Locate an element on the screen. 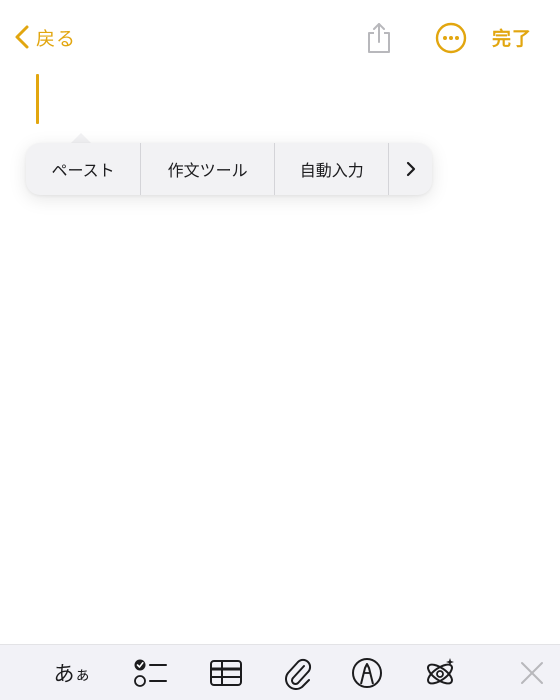 The height and width of the screenshot is (700, 560). top-navigation-bar: 戻る 完了 is located at coordinates (280, 37).